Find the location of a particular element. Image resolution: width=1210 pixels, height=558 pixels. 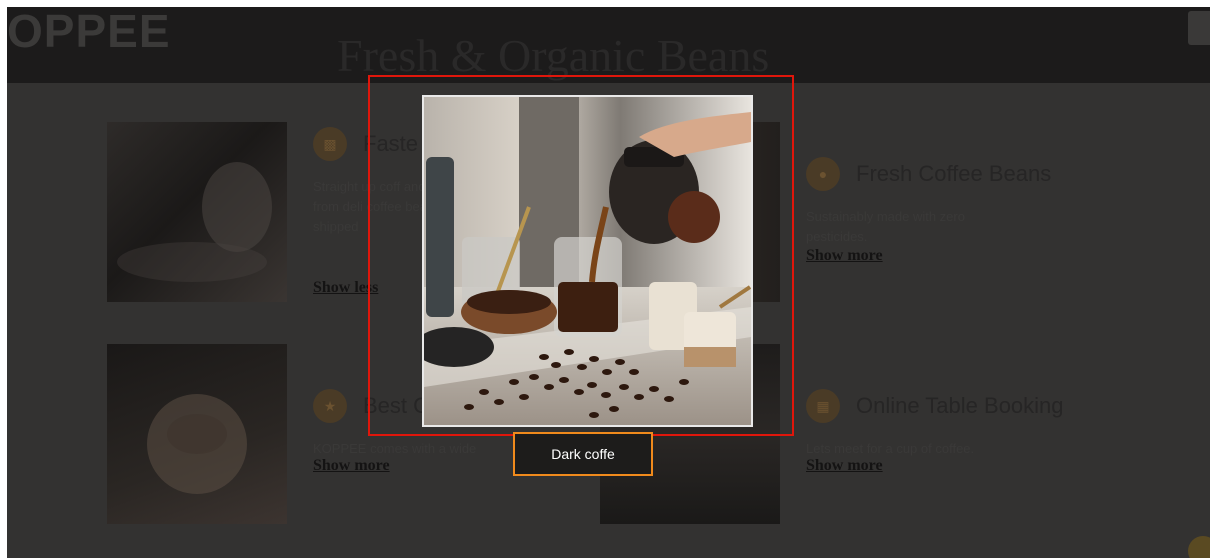

lightbox-caption: Dark coffe is located at coordinates (583, 454).